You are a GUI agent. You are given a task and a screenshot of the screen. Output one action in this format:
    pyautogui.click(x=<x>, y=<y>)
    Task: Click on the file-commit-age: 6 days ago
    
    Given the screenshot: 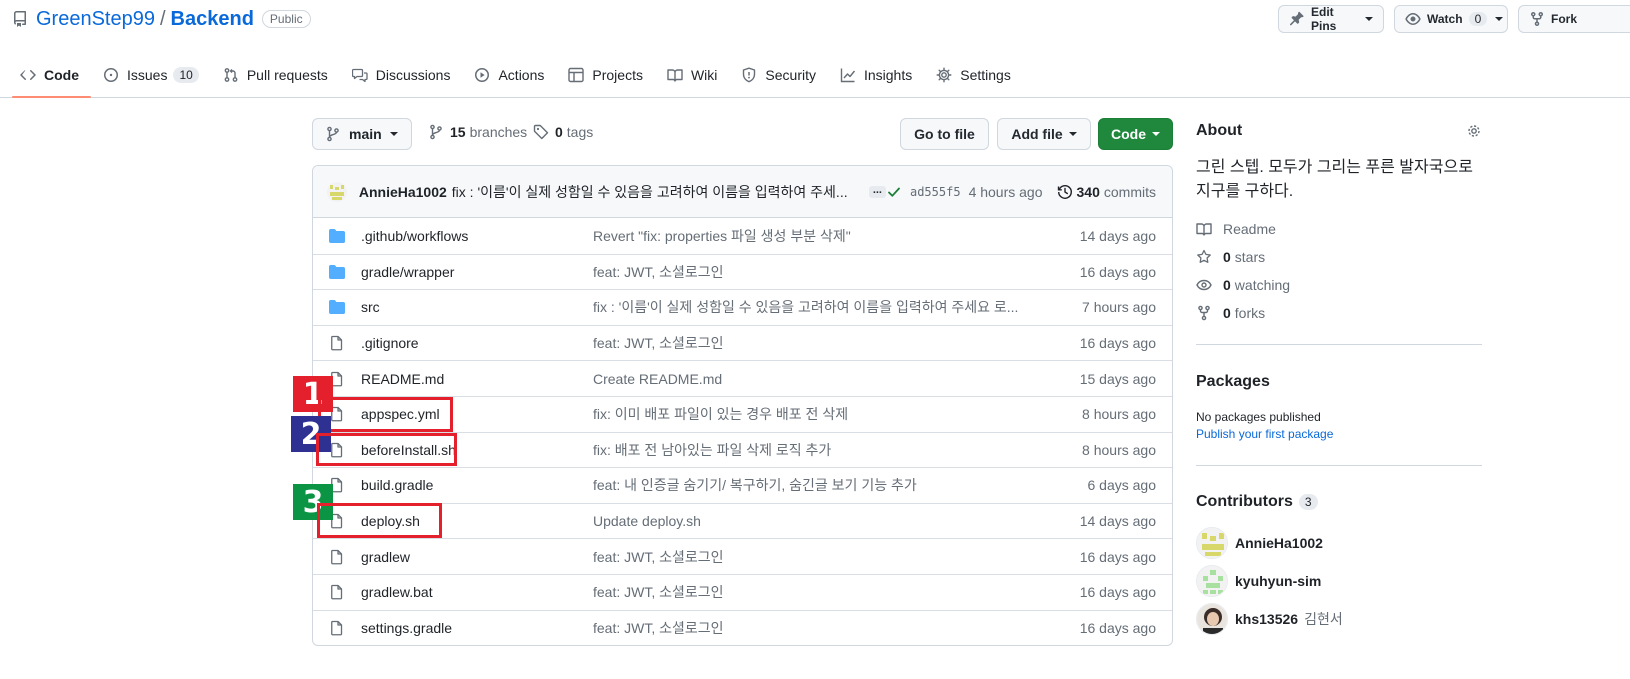 What is the action you would take?
    pyautogui.click(x=1122, y=485)
    